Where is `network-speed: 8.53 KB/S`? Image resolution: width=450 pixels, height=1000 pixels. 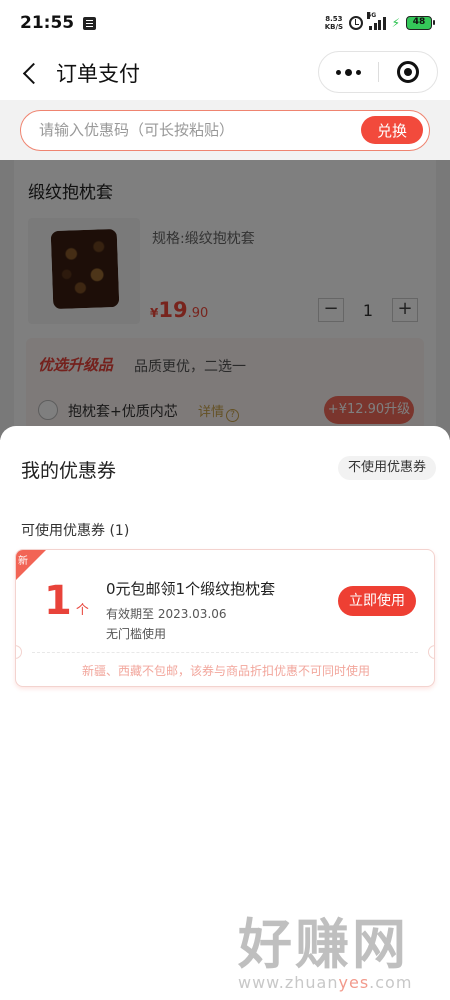 network-speed: 8.53 KB/S is located at coordinates (334, 23).